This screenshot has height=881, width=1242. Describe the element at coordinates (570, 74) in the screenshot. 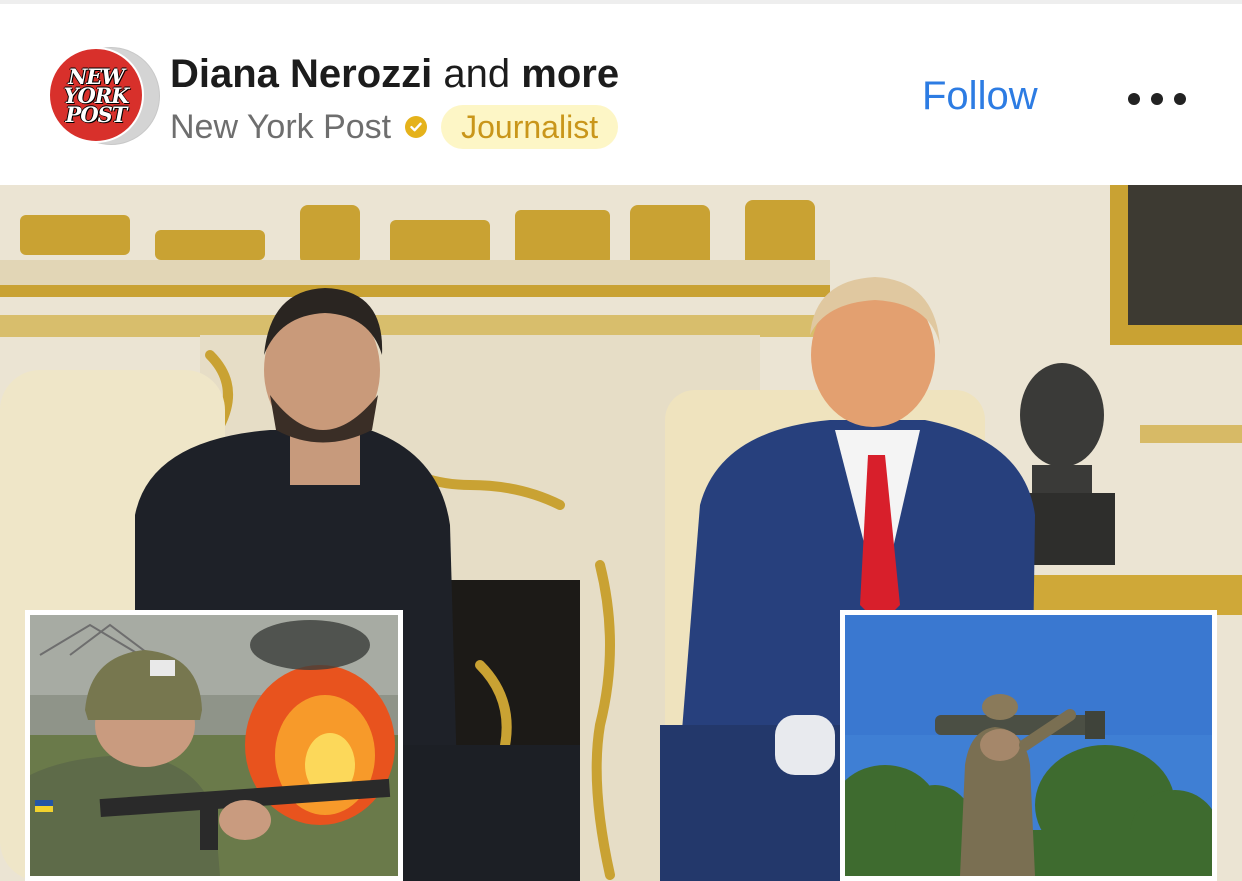

I see `more-authors: more` at that location.